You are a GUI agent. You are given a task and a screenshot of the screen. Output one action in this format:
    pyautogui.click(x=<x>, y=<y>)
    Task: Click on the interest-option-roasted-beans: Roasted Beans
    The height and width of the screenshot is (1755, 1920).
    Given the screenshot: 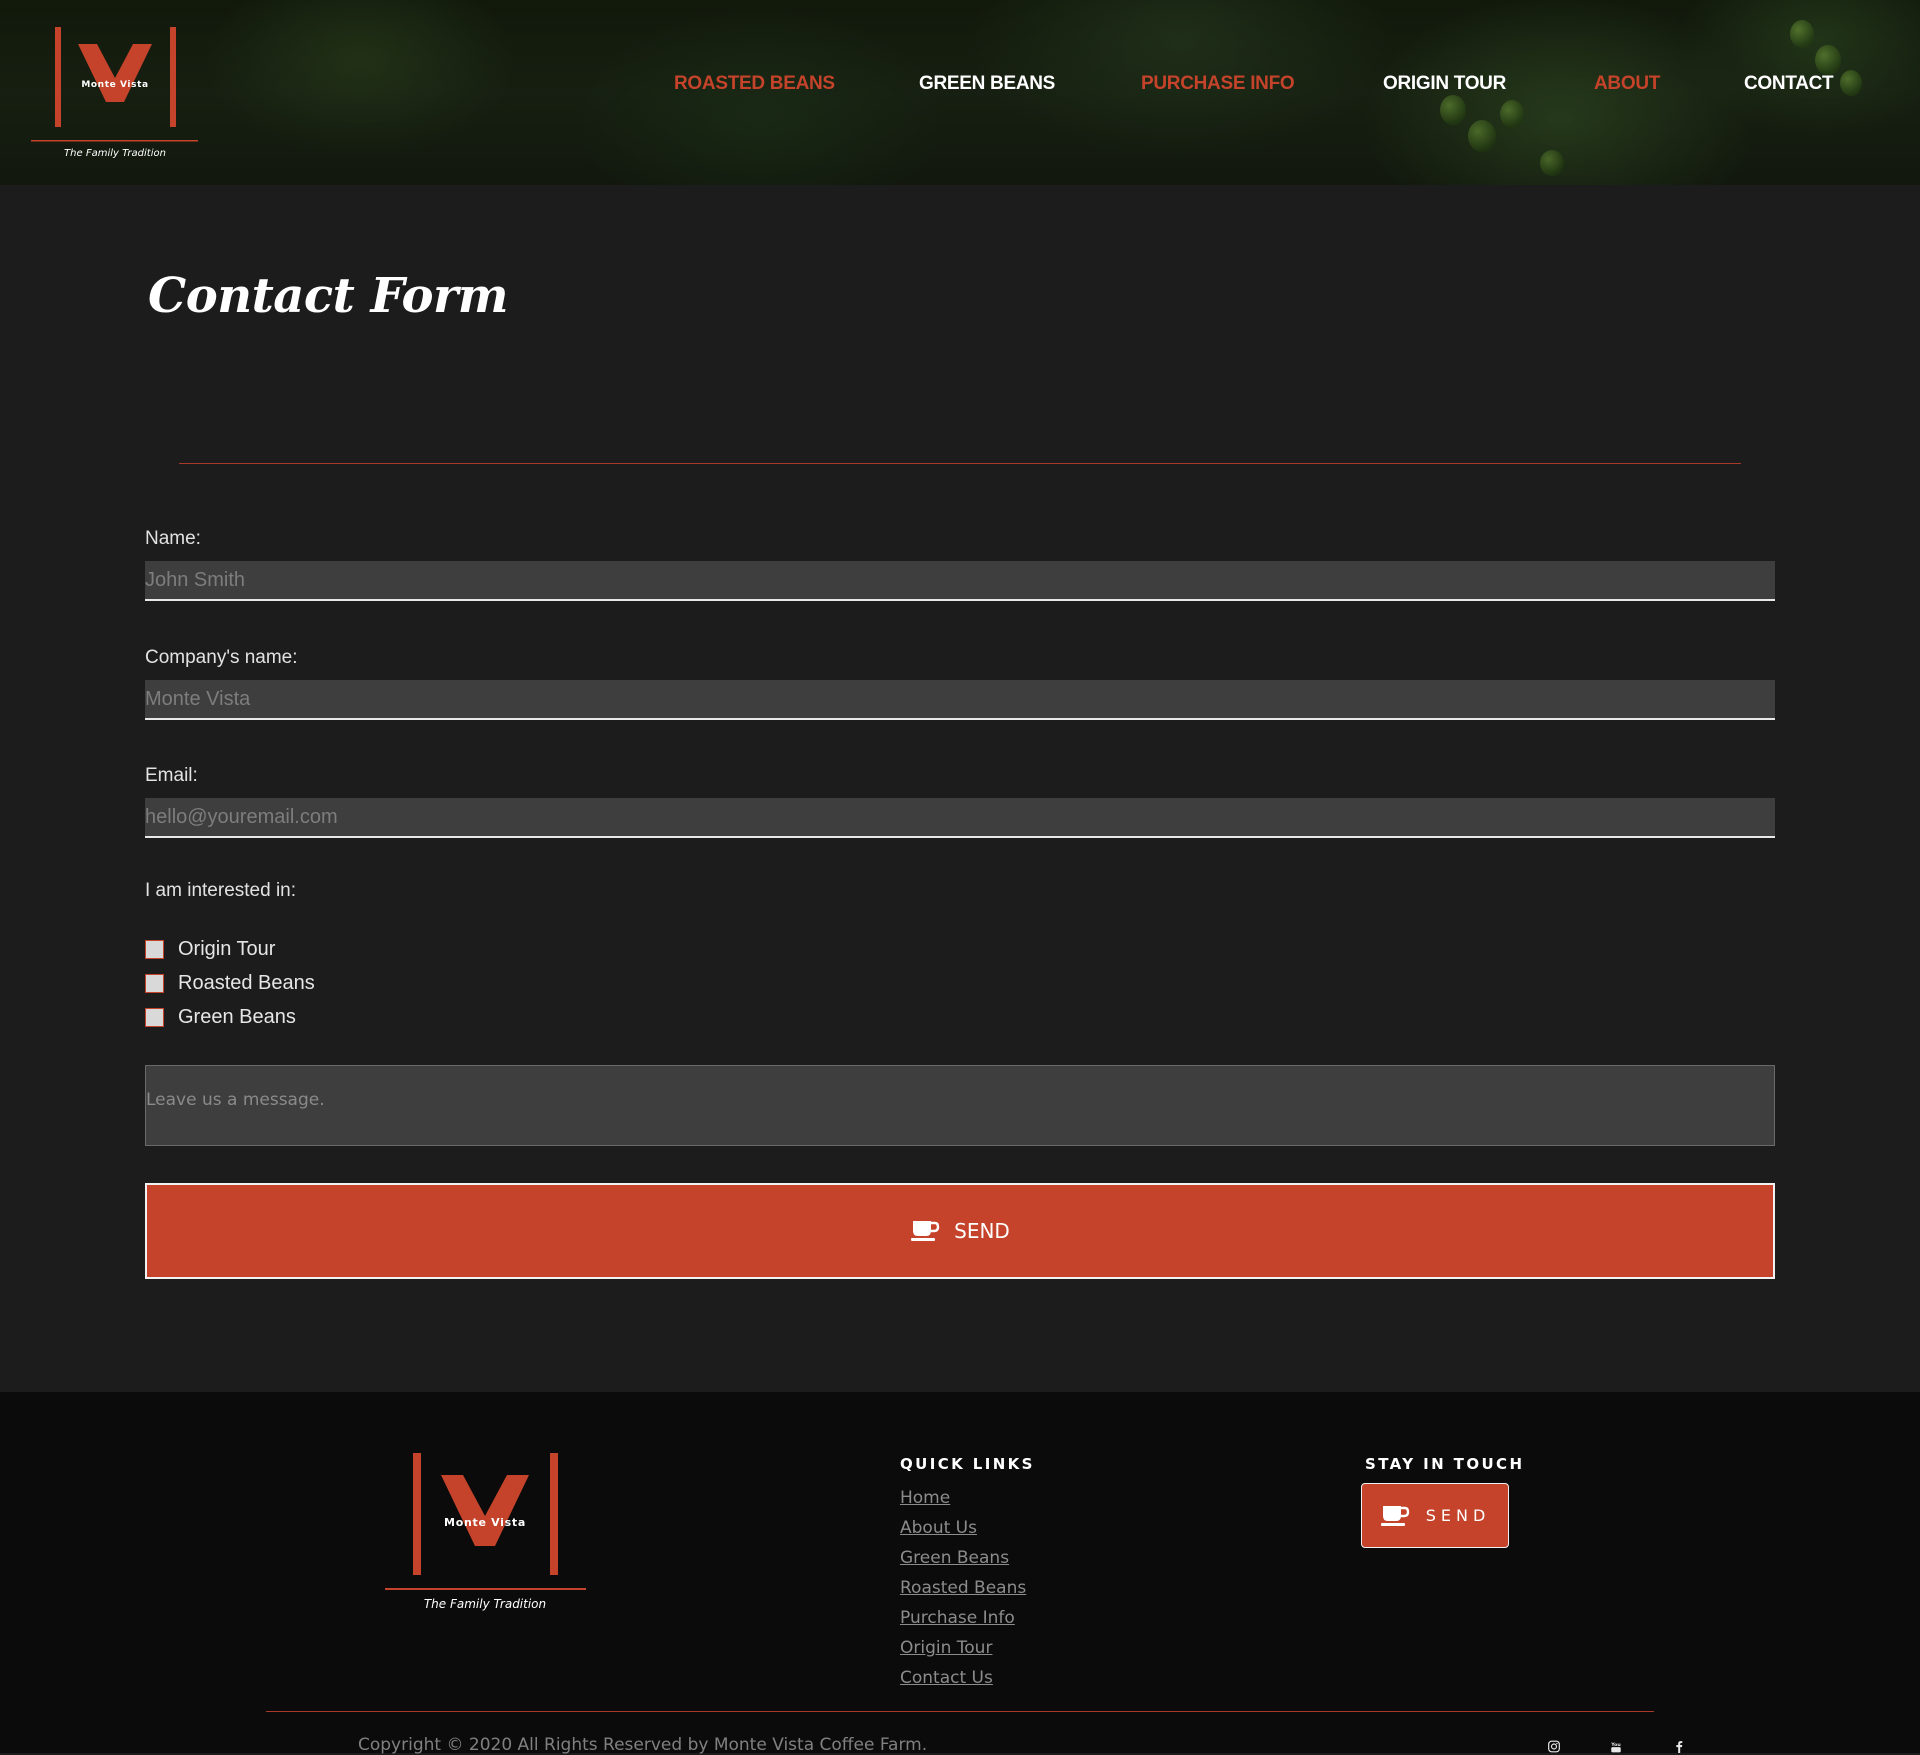 What is the action you would take?
    pyautogui.click(x=230, y=983)
    